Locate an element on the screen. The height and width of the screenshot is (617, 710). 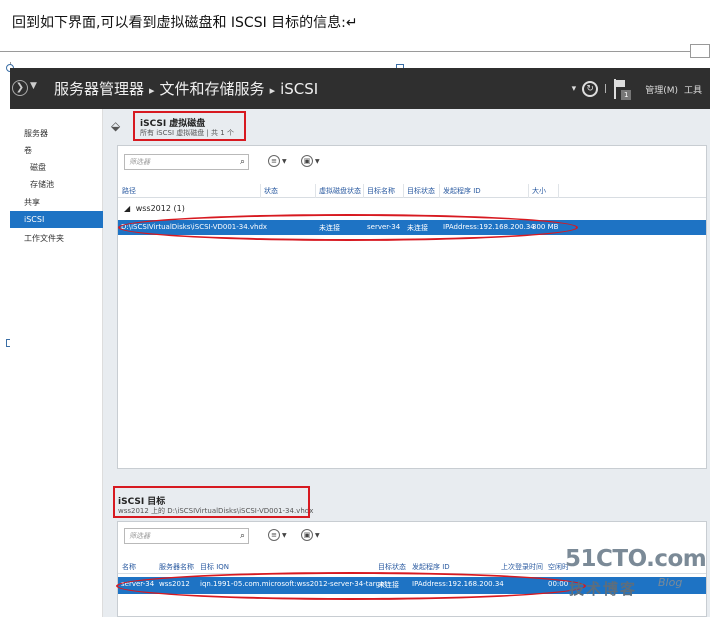
tasks-icon: ⬙ is located at coordinates (115, 126).